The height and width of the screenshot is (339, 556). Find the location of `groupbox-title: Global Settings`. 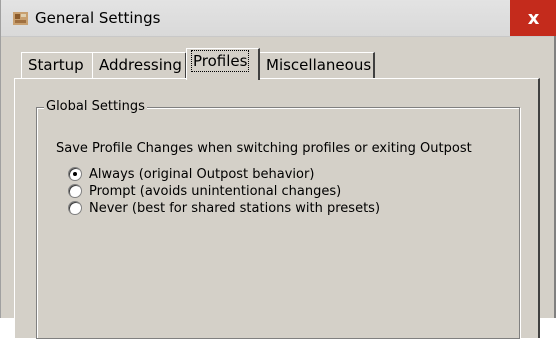

groupbox-title: Global Settings is located at coordinates (95, 106).